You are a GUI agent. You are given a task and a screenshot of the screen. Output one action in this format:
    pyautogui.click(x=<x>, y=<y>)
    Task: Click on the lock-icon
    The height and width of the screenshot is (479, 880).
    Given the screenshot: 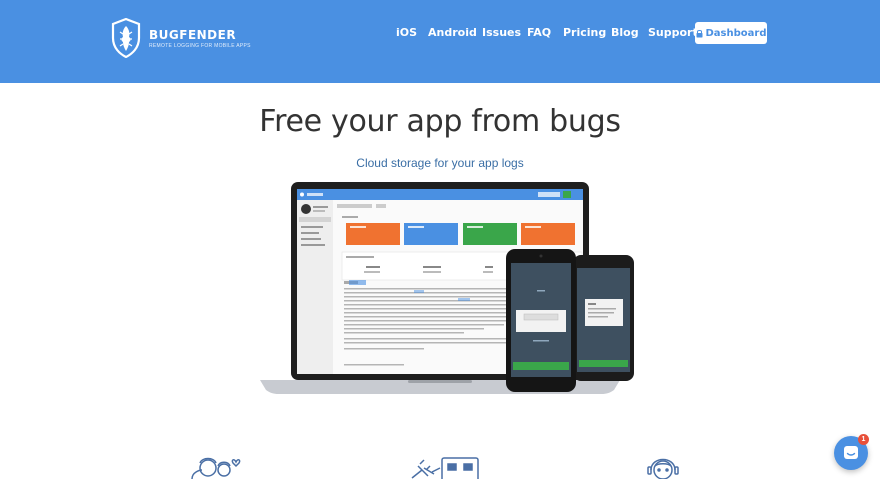 What is the action you would take?
    pyautogui.click(x=699, y=33)
    